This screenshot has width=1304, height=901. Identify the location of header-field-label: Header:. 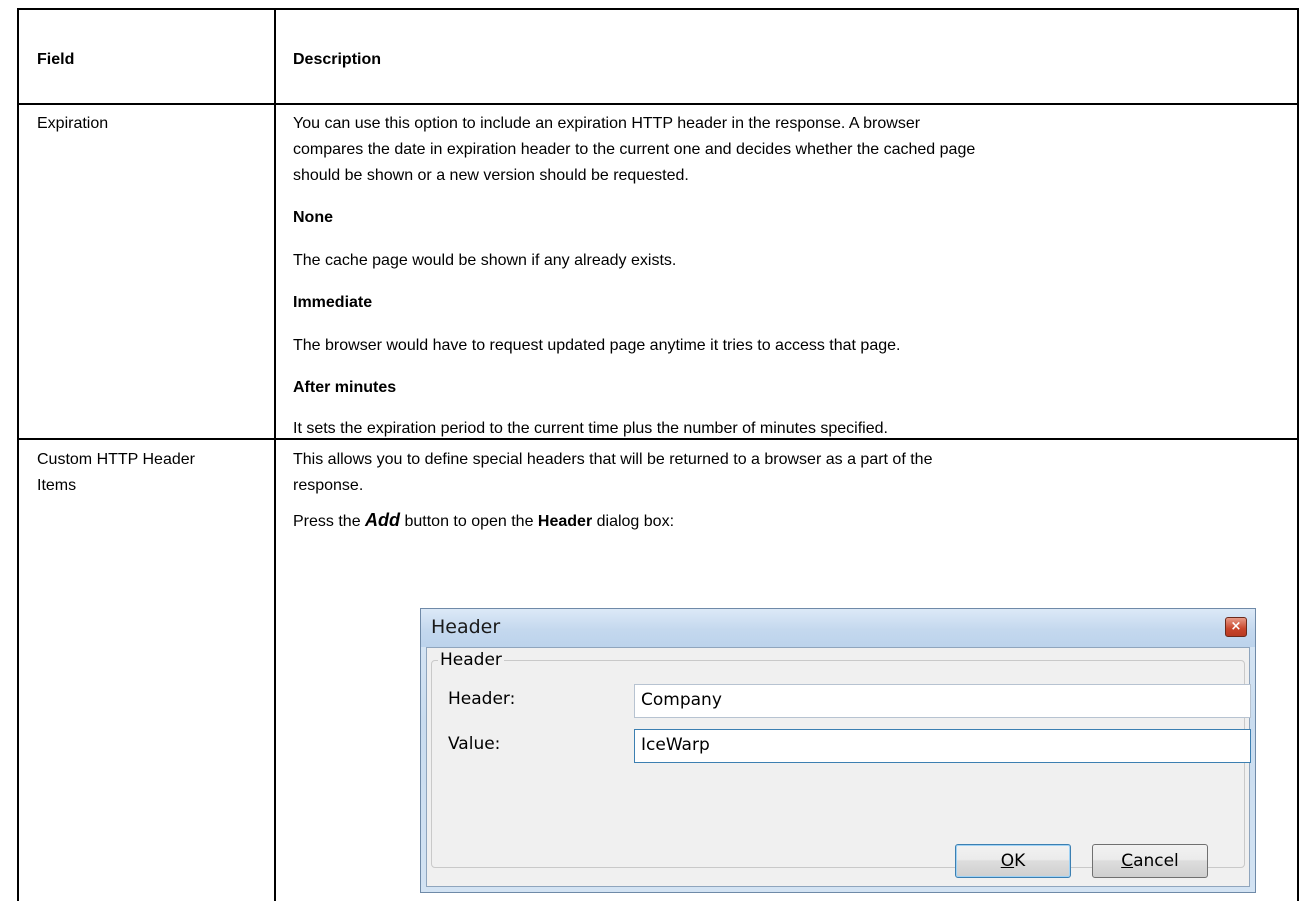
(482, 699).